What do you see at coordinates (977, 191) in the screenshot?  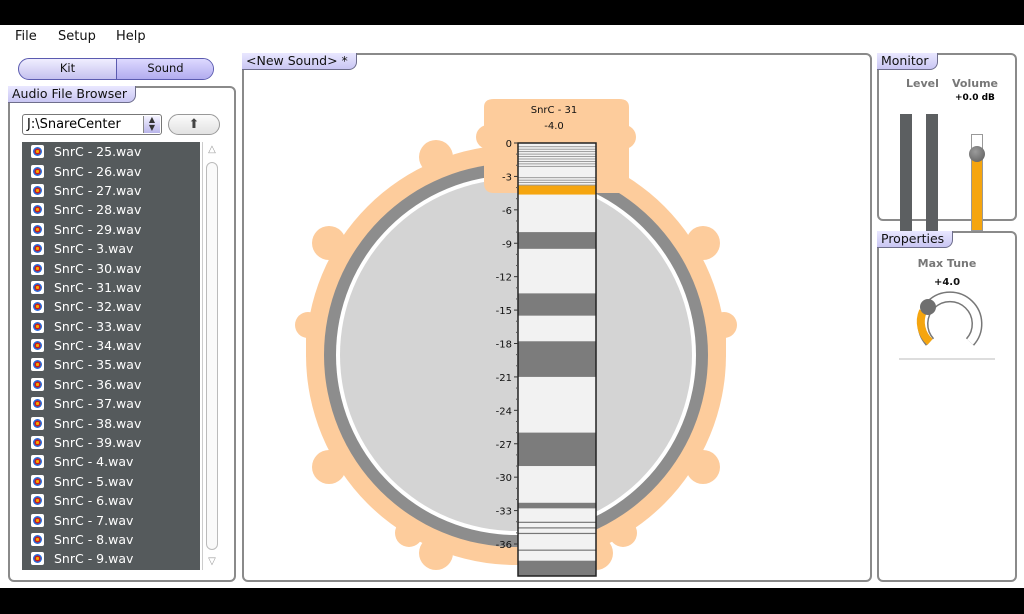 I see `volume-slider-fill` at bounding box center [977, 191].